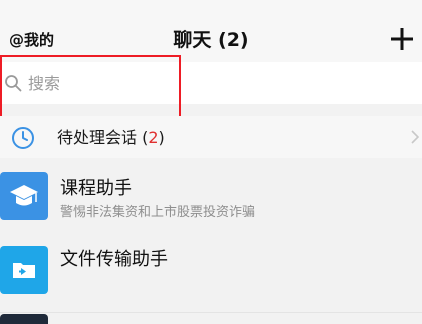 The height and width of the screenshot is (324, 422). Describe the element at coordinates (158, 212) in the screenshot. I see `chat-preview: 警惕非法集资和上市股票投资诈骗` at that location.